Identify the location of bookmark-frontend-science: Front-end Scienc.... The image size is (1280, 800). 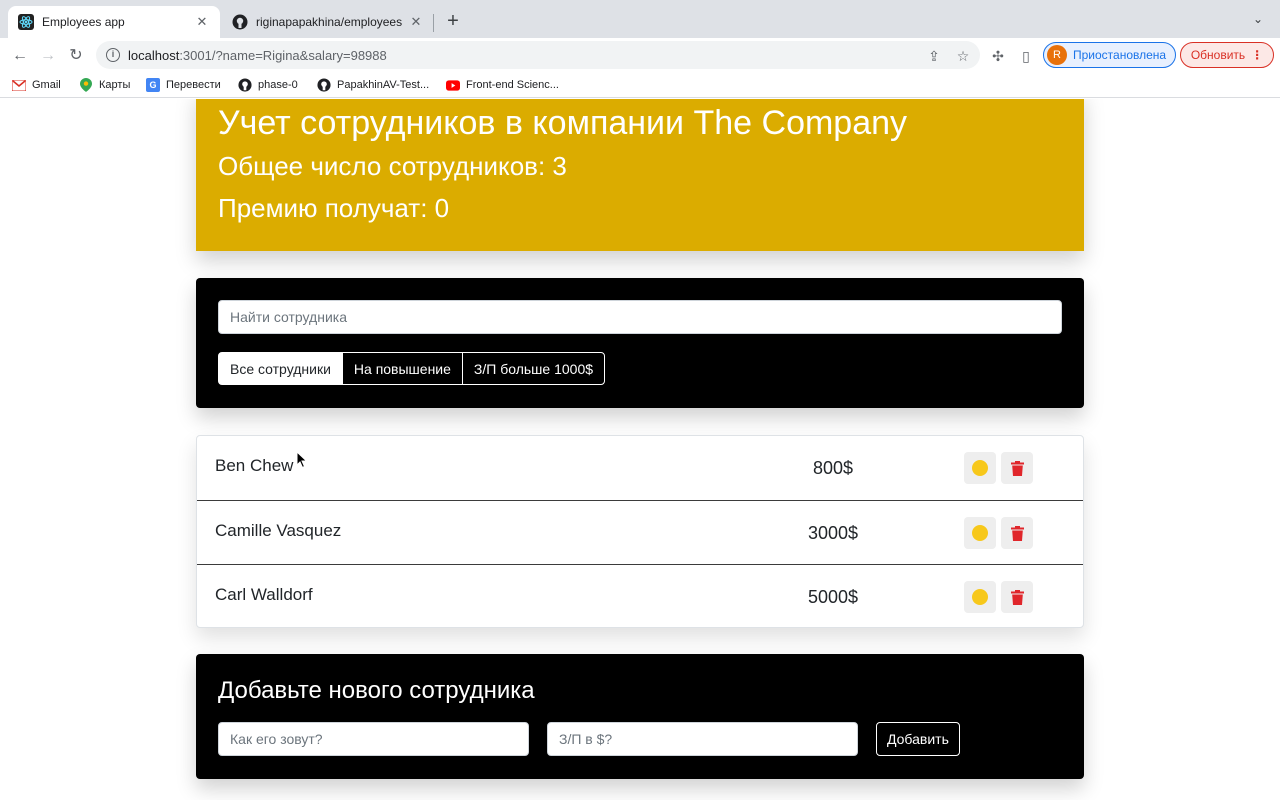
(502, 85).